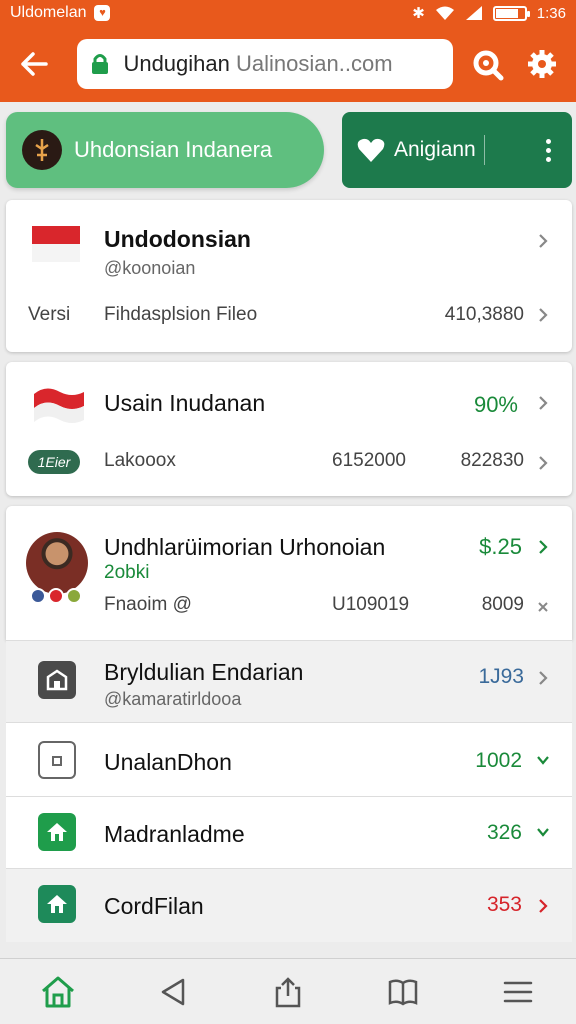 This screenshot has width=576, height=1024. Describe the element at coordinates (140, 460) in the screenshot. I see `card2-label: Lakooox` at that location.